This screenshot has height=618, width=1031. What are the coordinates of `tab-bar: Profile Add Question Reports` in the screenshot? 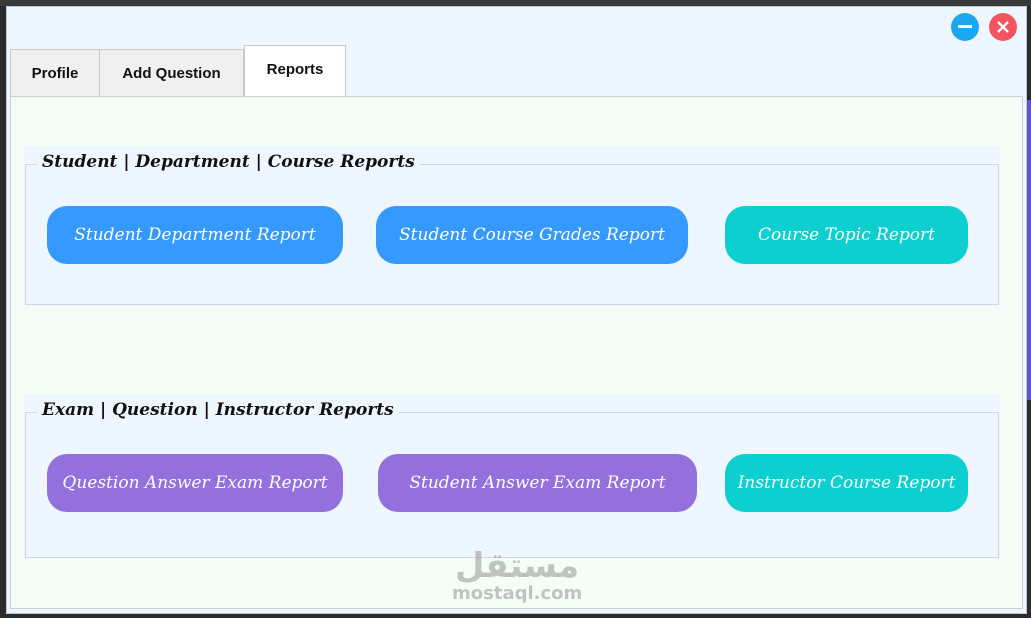 It's located at (178, 71).